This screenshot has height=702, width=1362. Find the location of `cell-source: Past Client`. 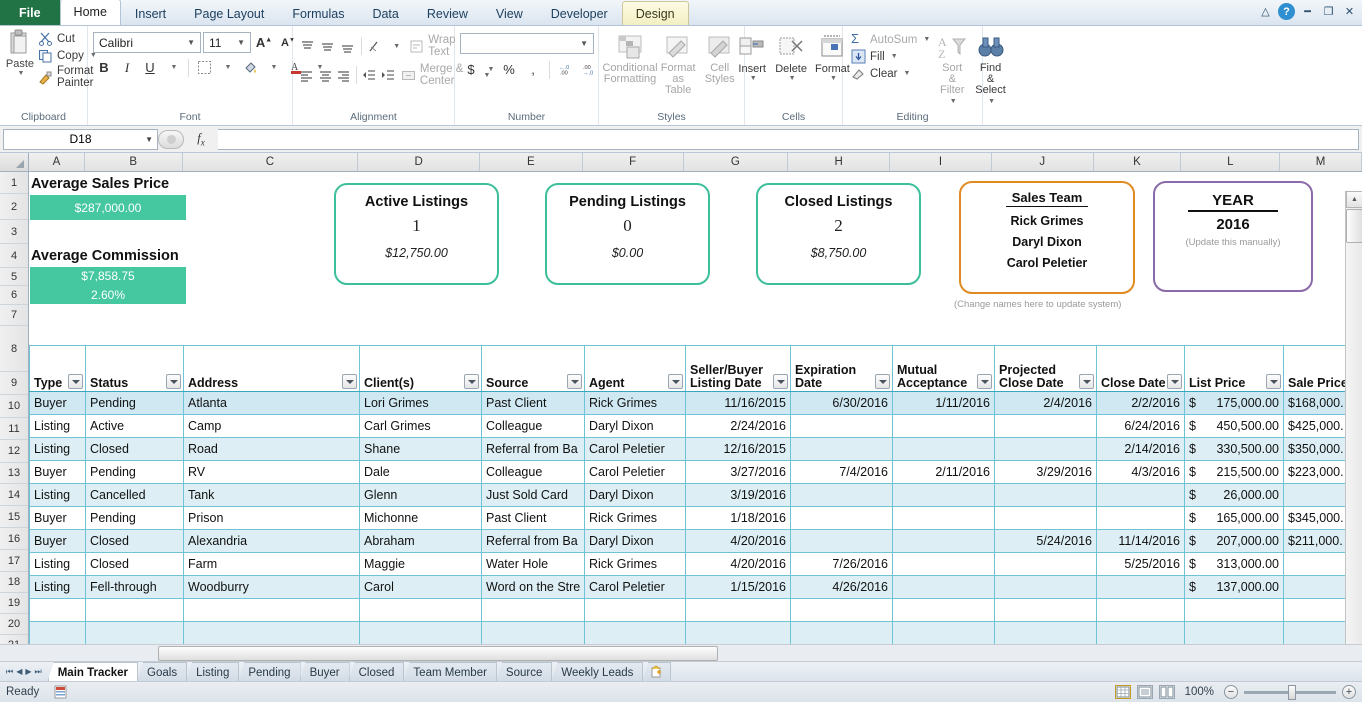

cell-source: Past Client is located at coordinates (533, 403).